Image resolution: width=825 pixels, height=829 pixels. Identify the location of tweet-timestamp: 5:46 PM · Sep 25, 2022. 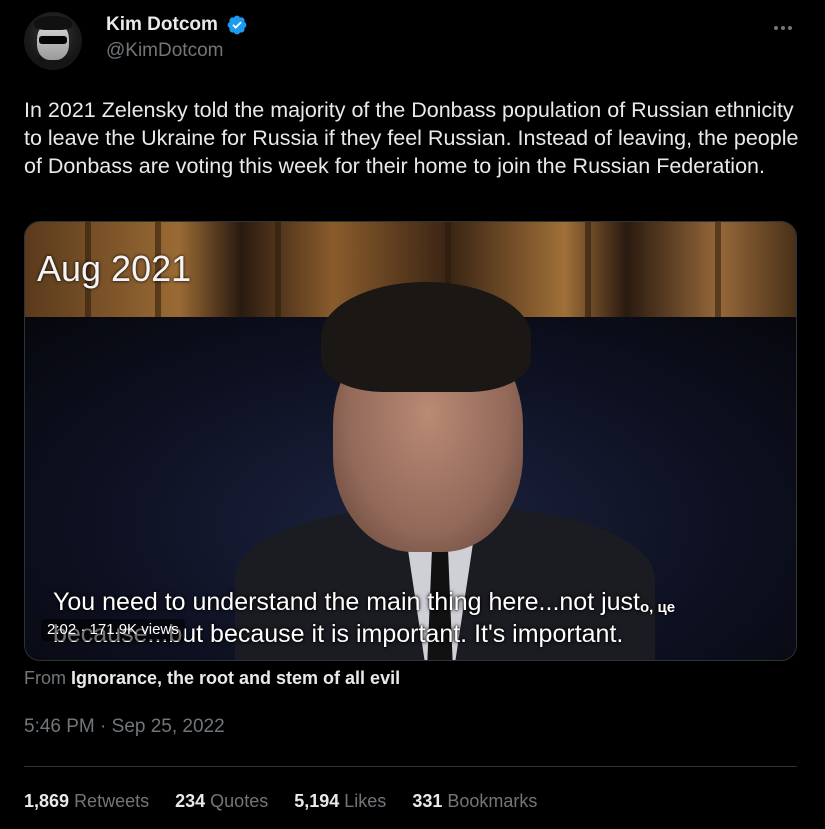
(124, 727).